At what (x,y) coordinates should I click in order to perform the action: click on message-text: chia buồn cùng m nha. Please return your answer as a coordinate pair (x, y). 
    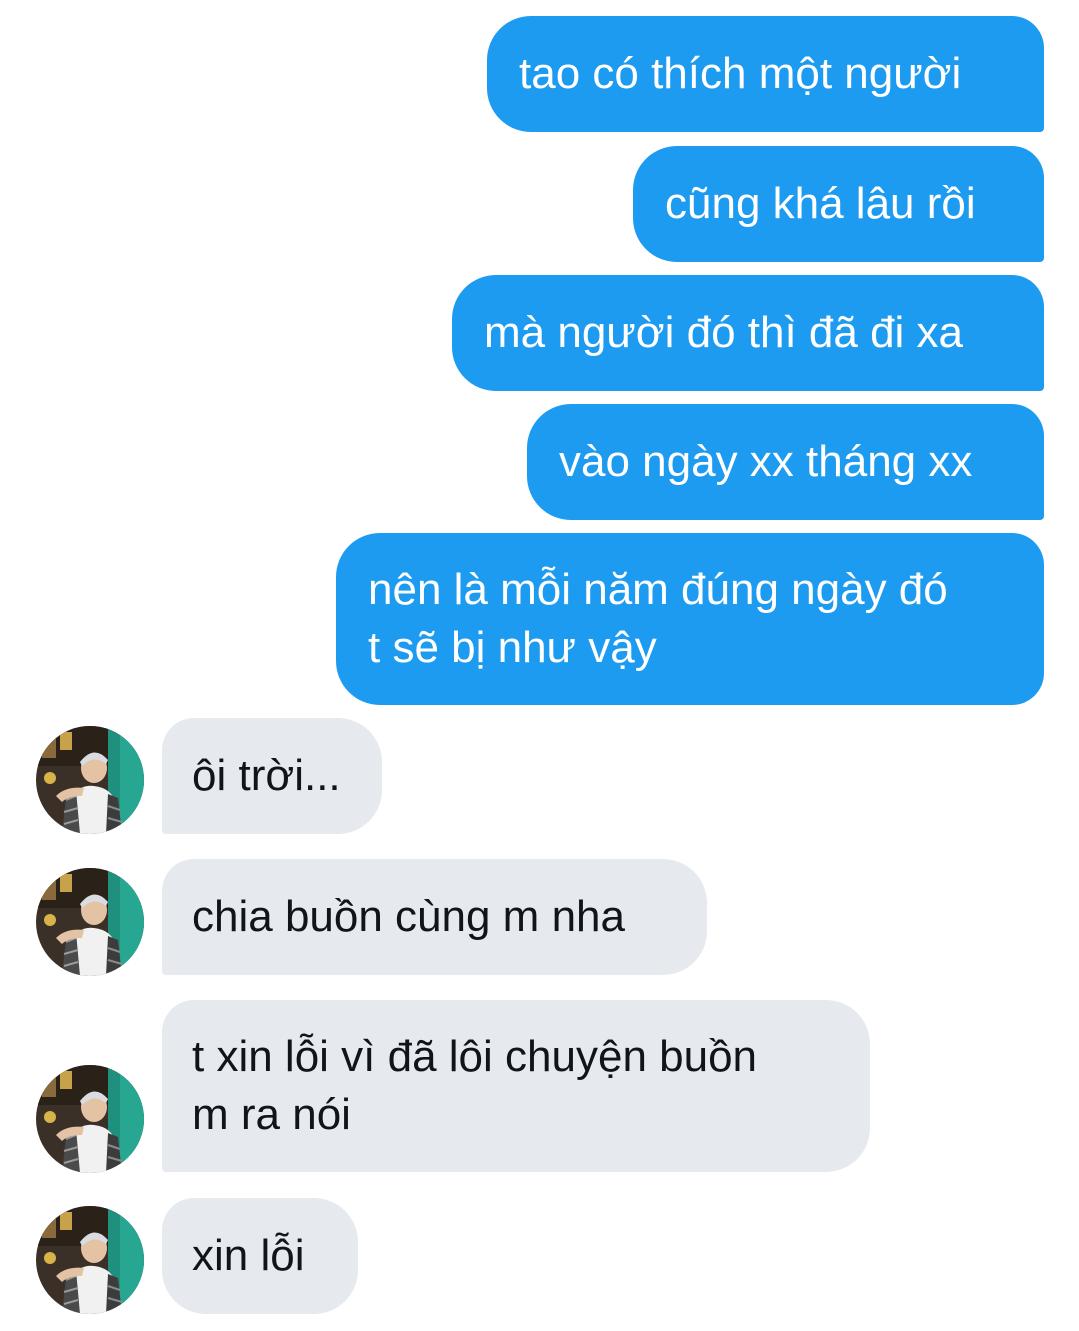
    Looking at the image, I should click on (408, 916).